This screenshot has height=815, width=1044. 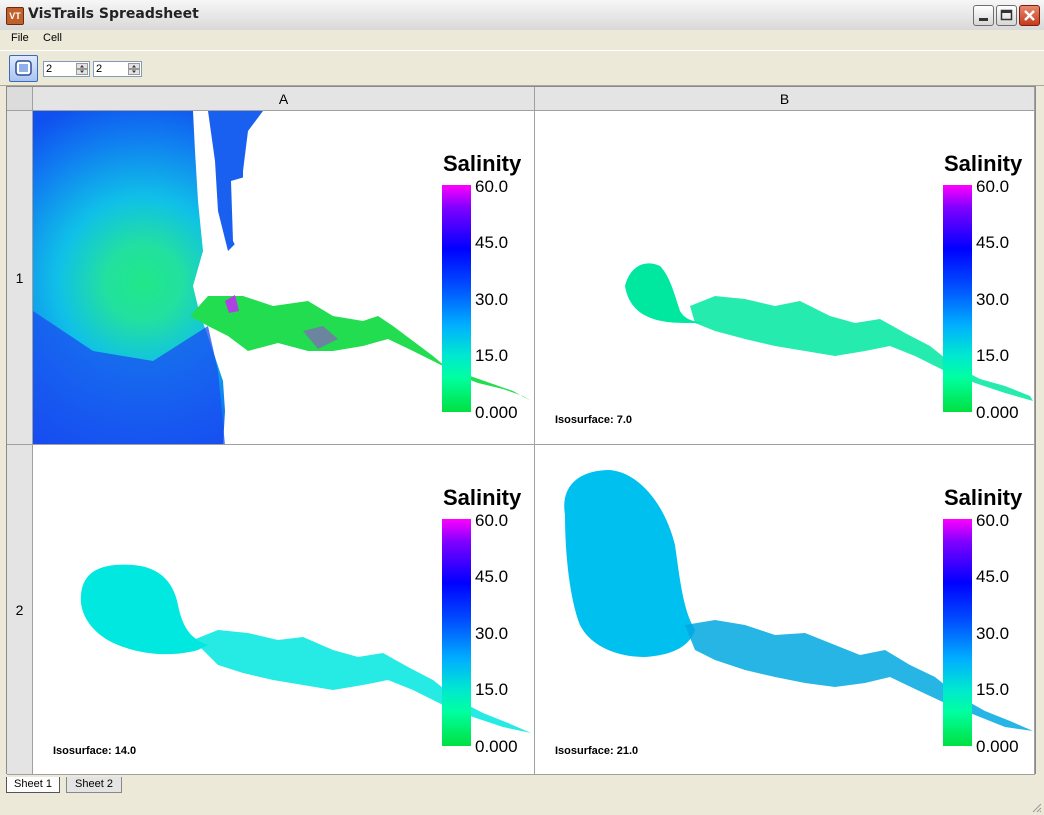 What do you see at coordinates (785, 99) in the screenshot?
I see `column-header-b: B` at bounding box center [785, 99].